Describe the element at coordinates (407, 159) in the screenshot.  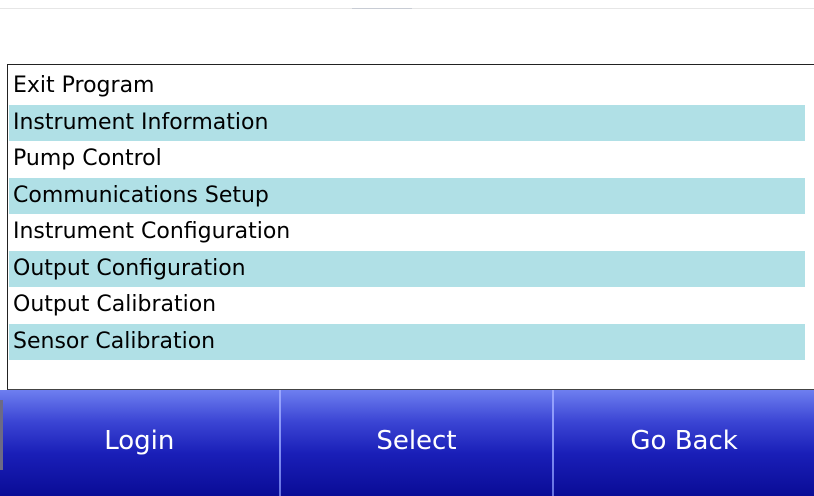
I see `menu-item-pump-control: Pump Control` at that location.